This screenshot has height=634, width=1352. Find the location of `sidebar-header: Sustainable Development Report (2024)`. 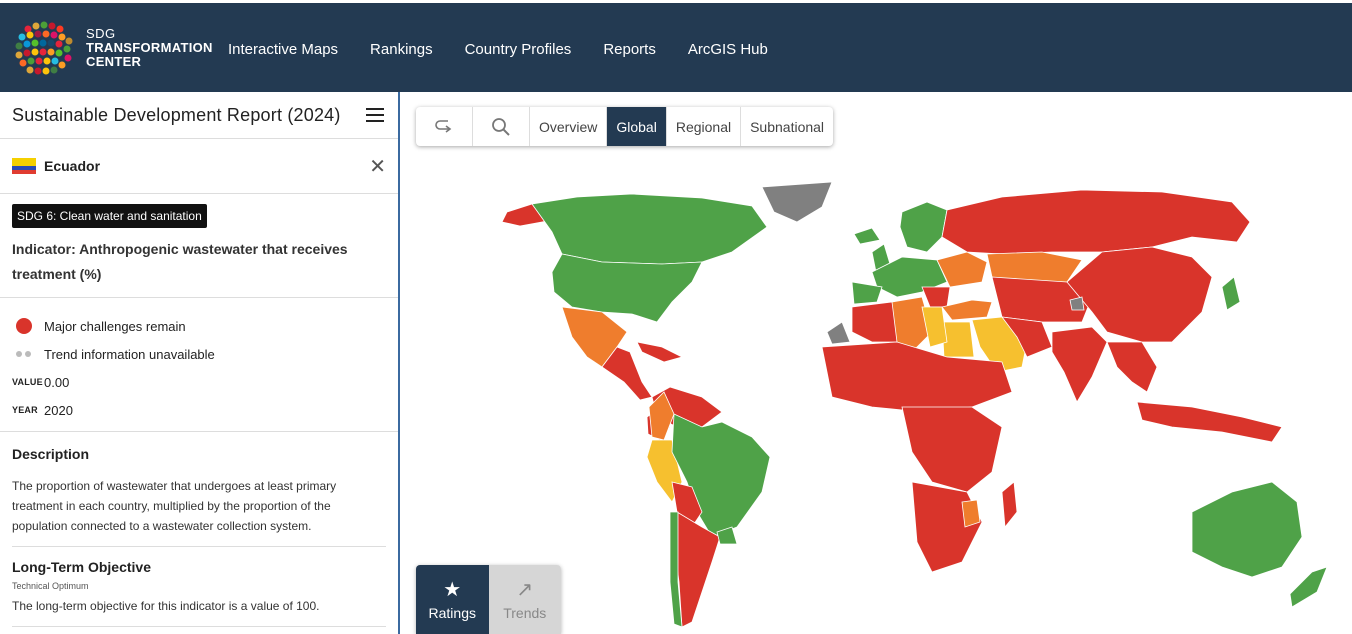

sidebar-header: Sustainable Development Report (2024) is located at coordinates (199, 115).